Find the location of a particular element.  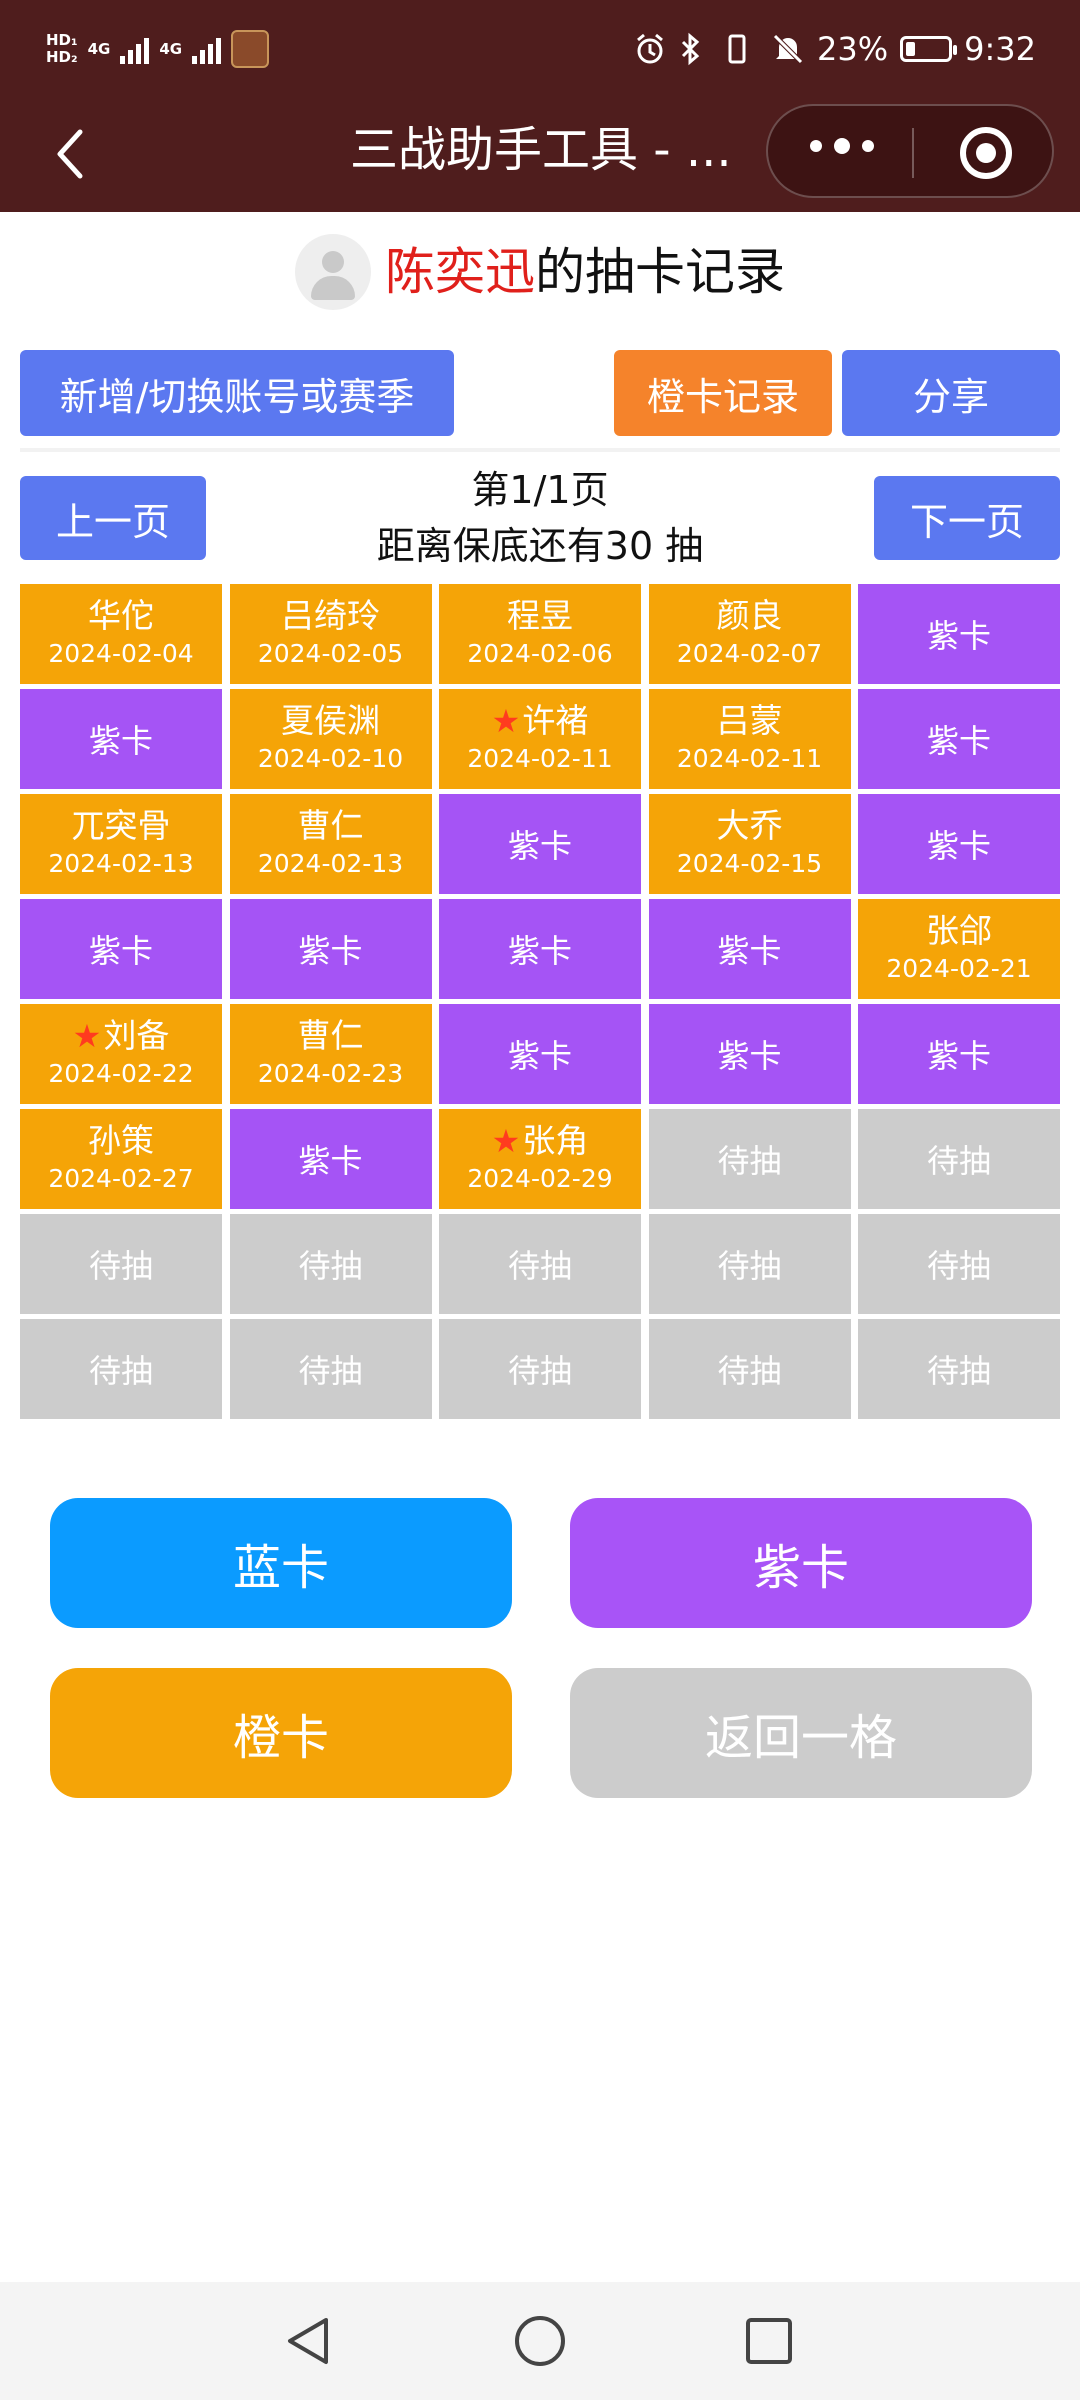

back-chevron-icon is located at coordinates (70, 154).